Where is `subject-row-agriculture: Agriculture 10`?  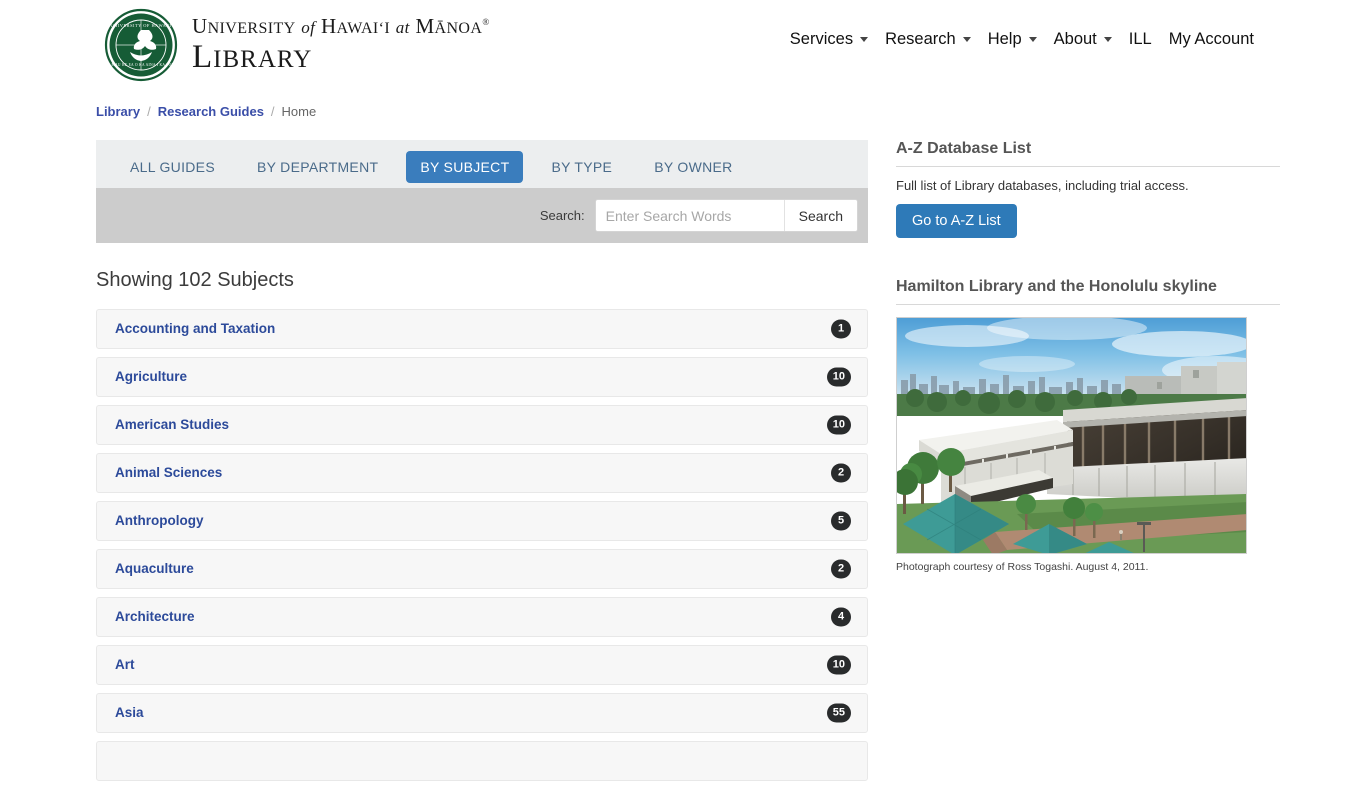 subject-row-agriculture: Agriculture 10 is located at coordinates (482, 376).